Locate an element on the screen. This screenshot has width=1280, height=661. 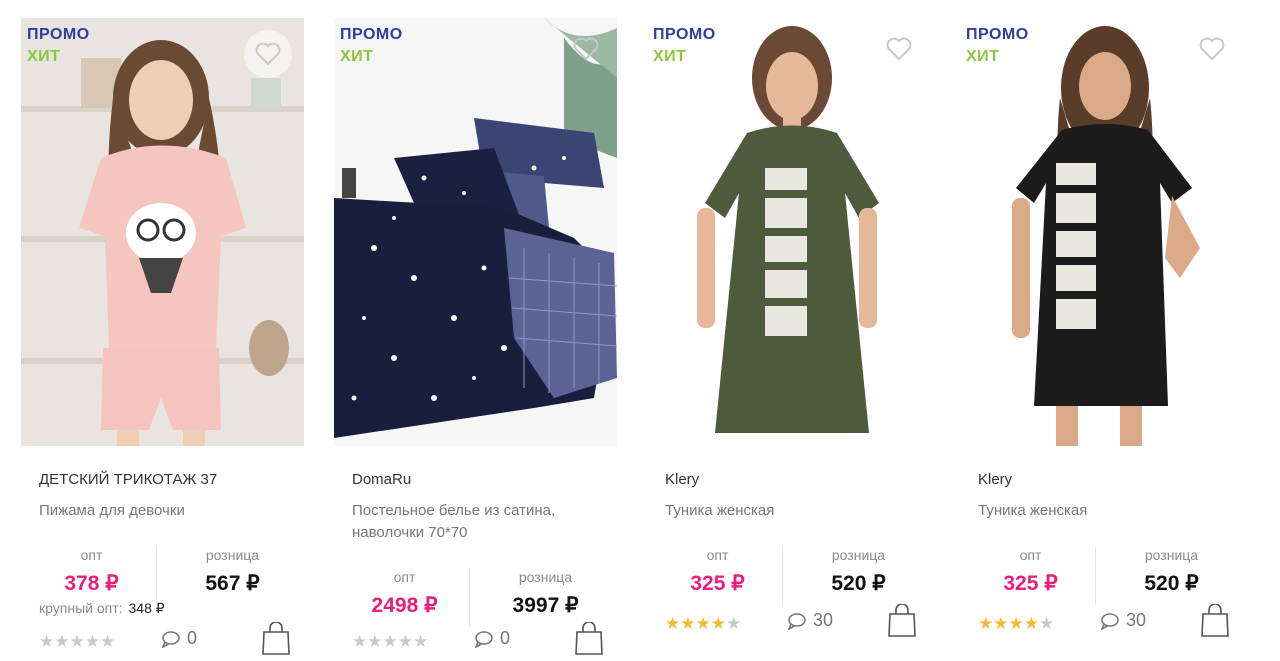
bulk-label: крупный опт: is located at coordinates (81, 608).